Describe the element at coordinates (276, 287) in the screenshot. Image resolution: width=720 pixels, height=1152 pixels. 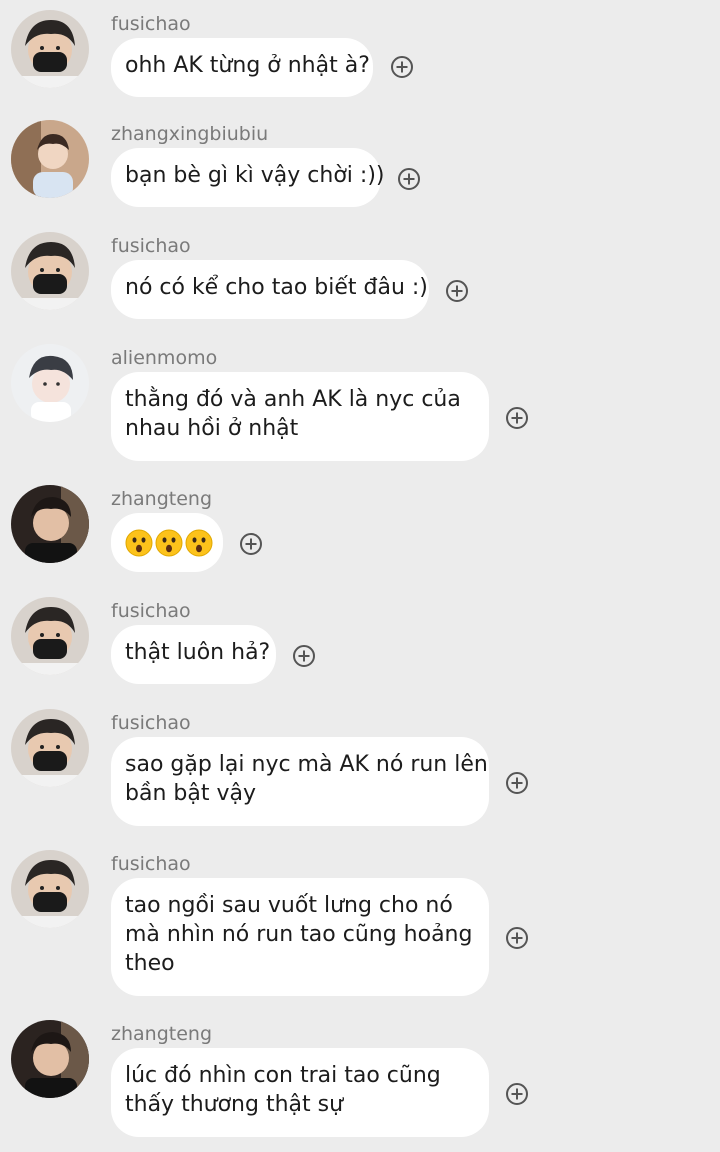
I see `message-text: nó có kể cho tao biết đâu :)` at that location.